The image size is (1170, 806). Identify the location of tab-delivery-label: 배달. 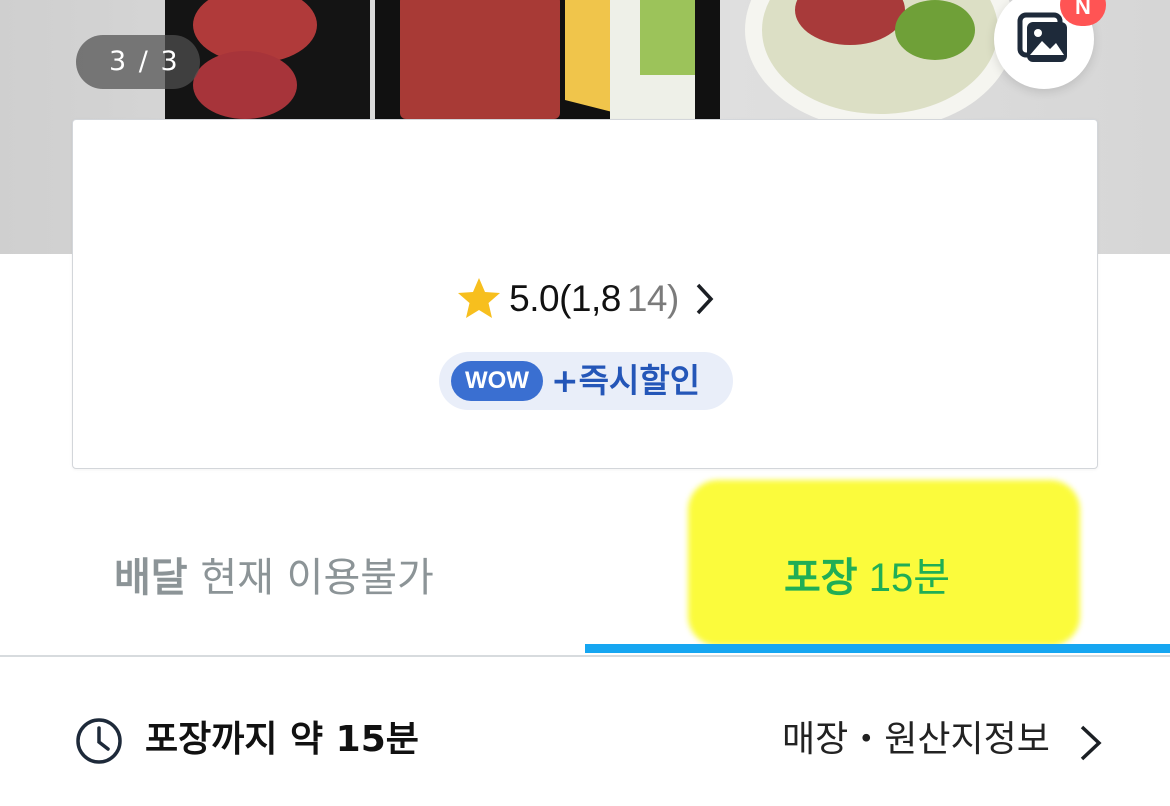
(151, 578).